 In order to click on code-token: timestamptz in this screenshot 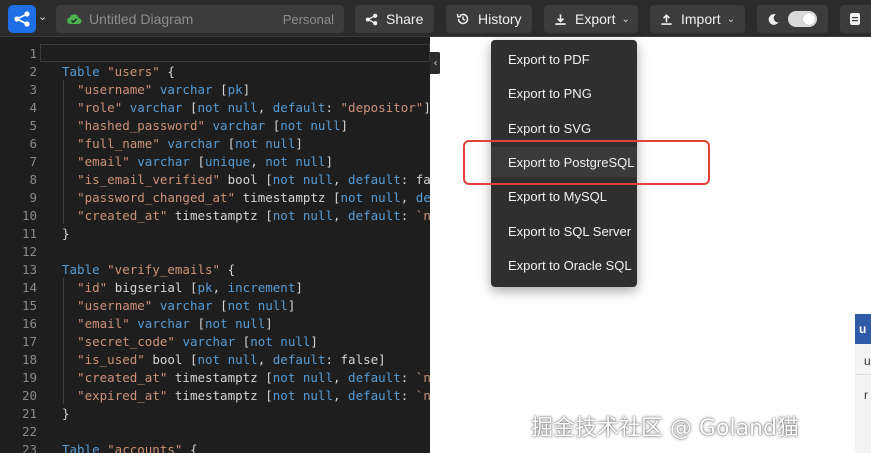, I will do `click(216, 215)`.